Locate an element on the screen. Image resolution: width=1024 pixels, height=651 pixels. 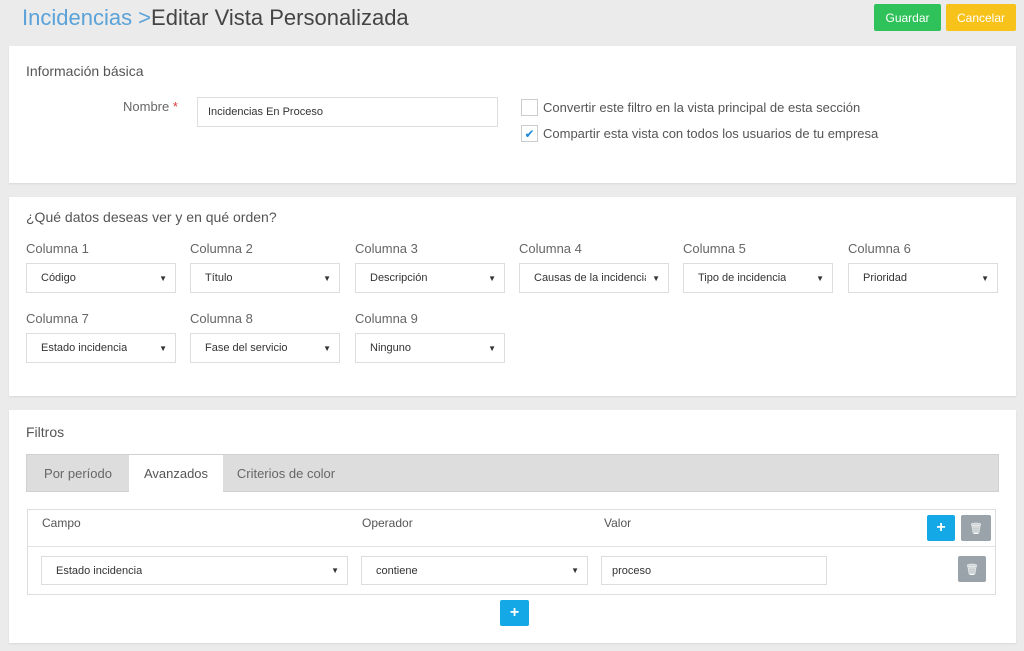
column-8-select: Fase del servicio ▼ is located at coordinates (265, 348).